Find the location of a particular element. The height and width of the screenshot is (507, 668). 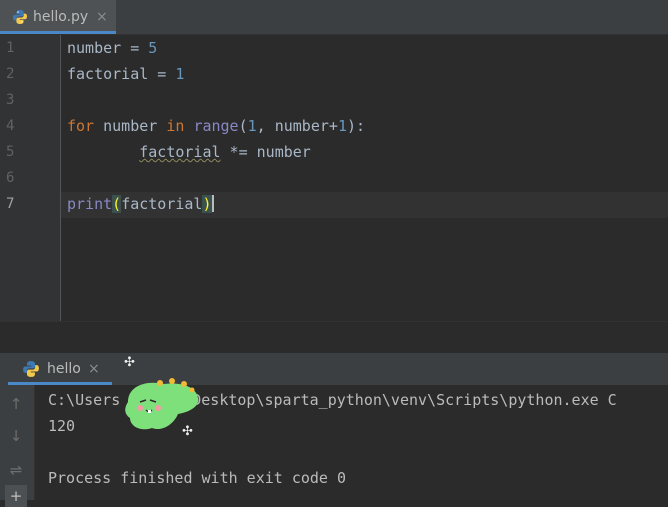

line-number: 6 is located at coordinates (10, 178).